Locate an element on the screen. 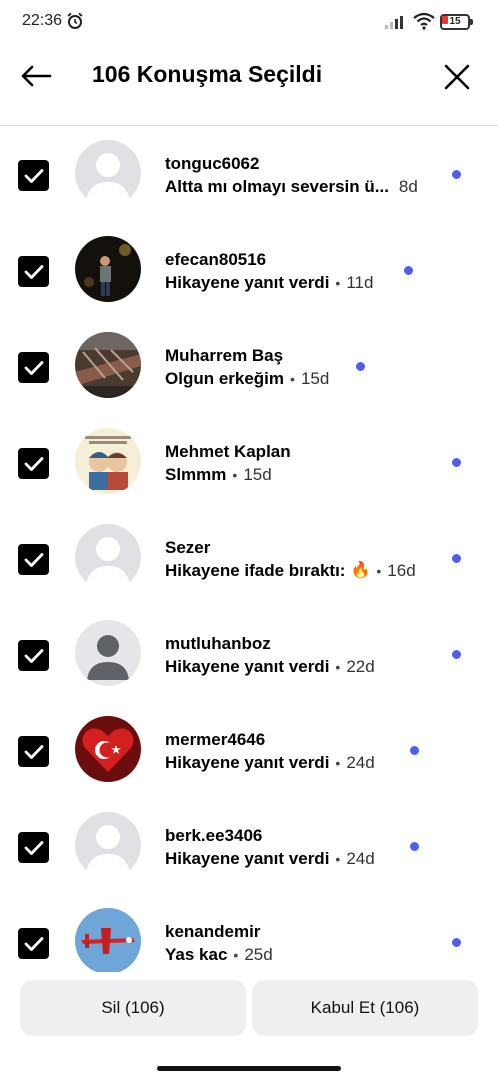 The image size is (498, 1080). message-preview: Yas kac is located at coordinates (196, 954).